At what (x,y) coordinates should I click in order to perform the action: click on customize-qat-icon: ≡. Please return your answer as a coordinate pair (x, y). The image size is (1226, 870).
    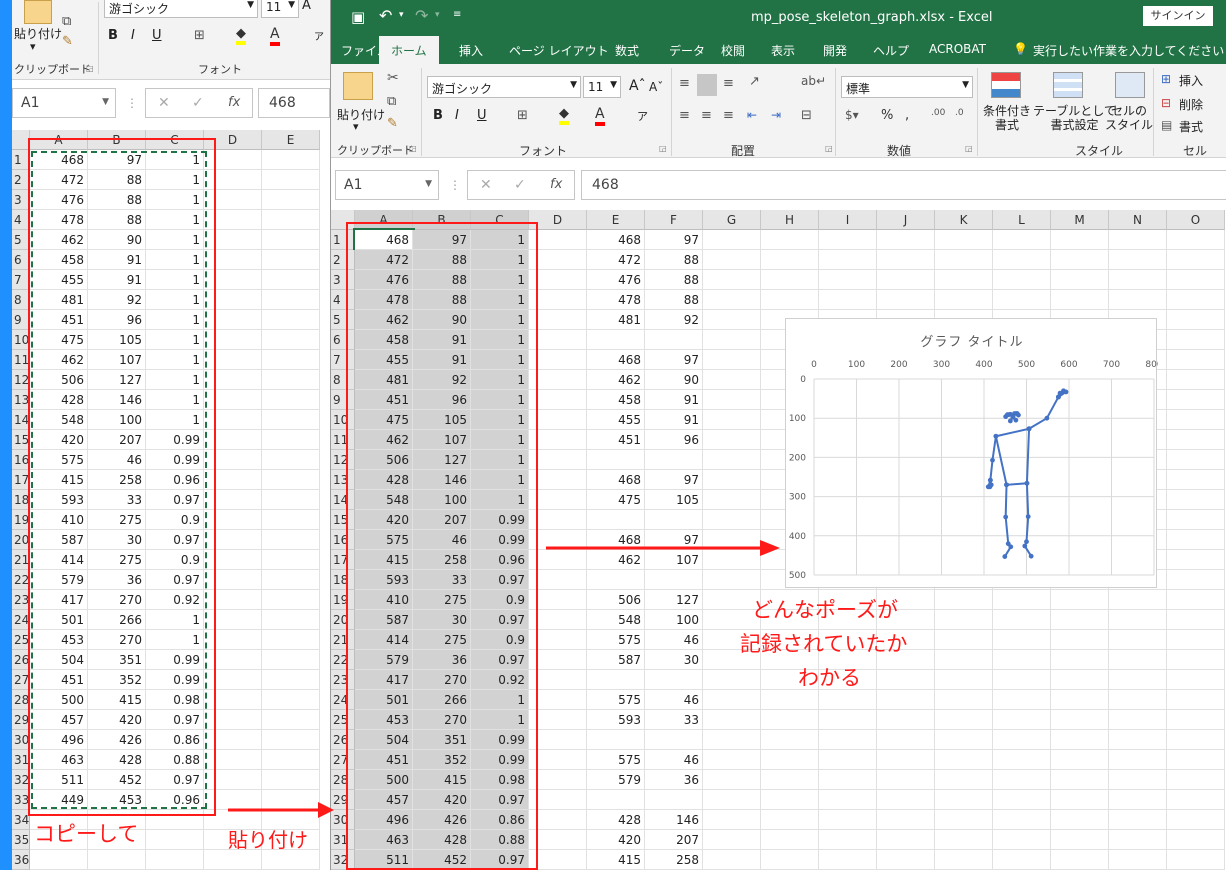
    Looking at the image, I should click on (457, 14).